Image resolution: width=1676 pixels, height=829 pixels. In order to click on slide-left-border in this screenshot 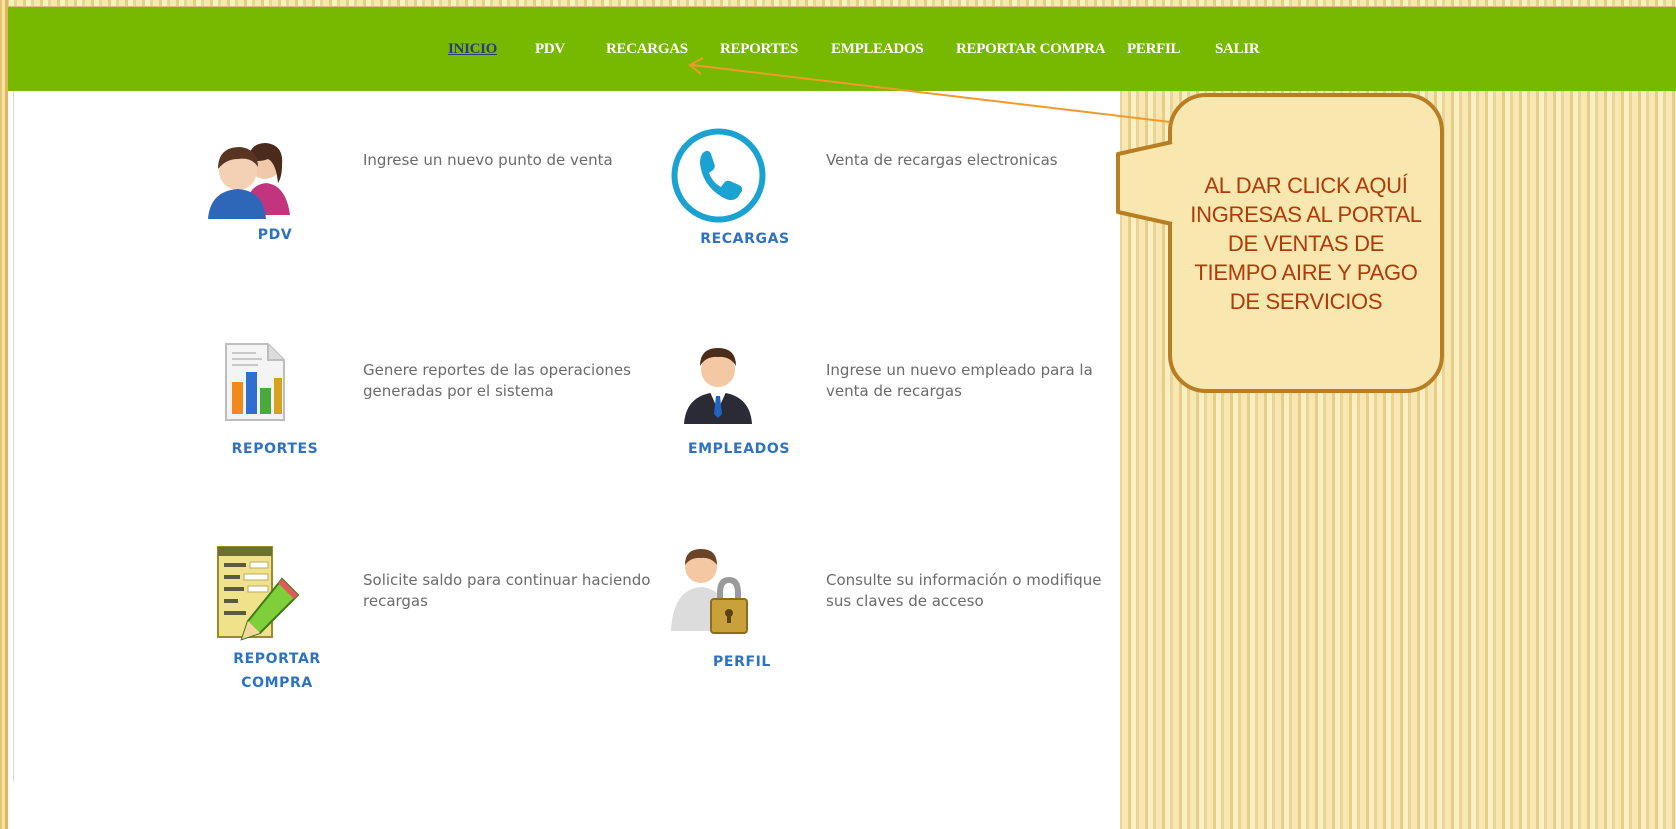, I will do `click(4, 414)`.